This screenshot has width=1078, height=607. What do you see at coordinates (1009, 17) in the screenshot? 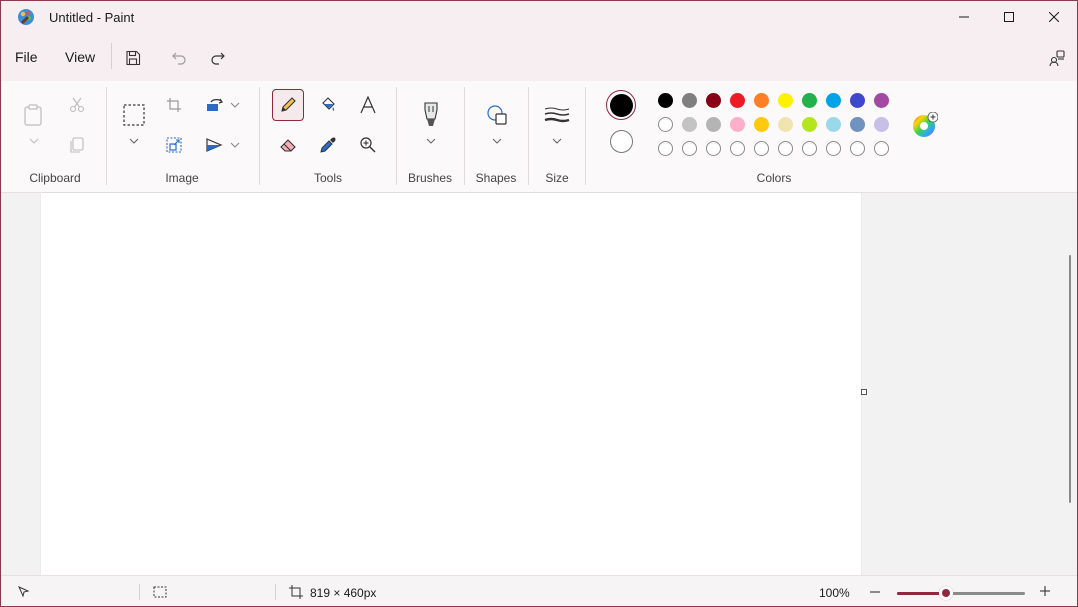
I see `maximize-button` at bounding box center [1009, 17].